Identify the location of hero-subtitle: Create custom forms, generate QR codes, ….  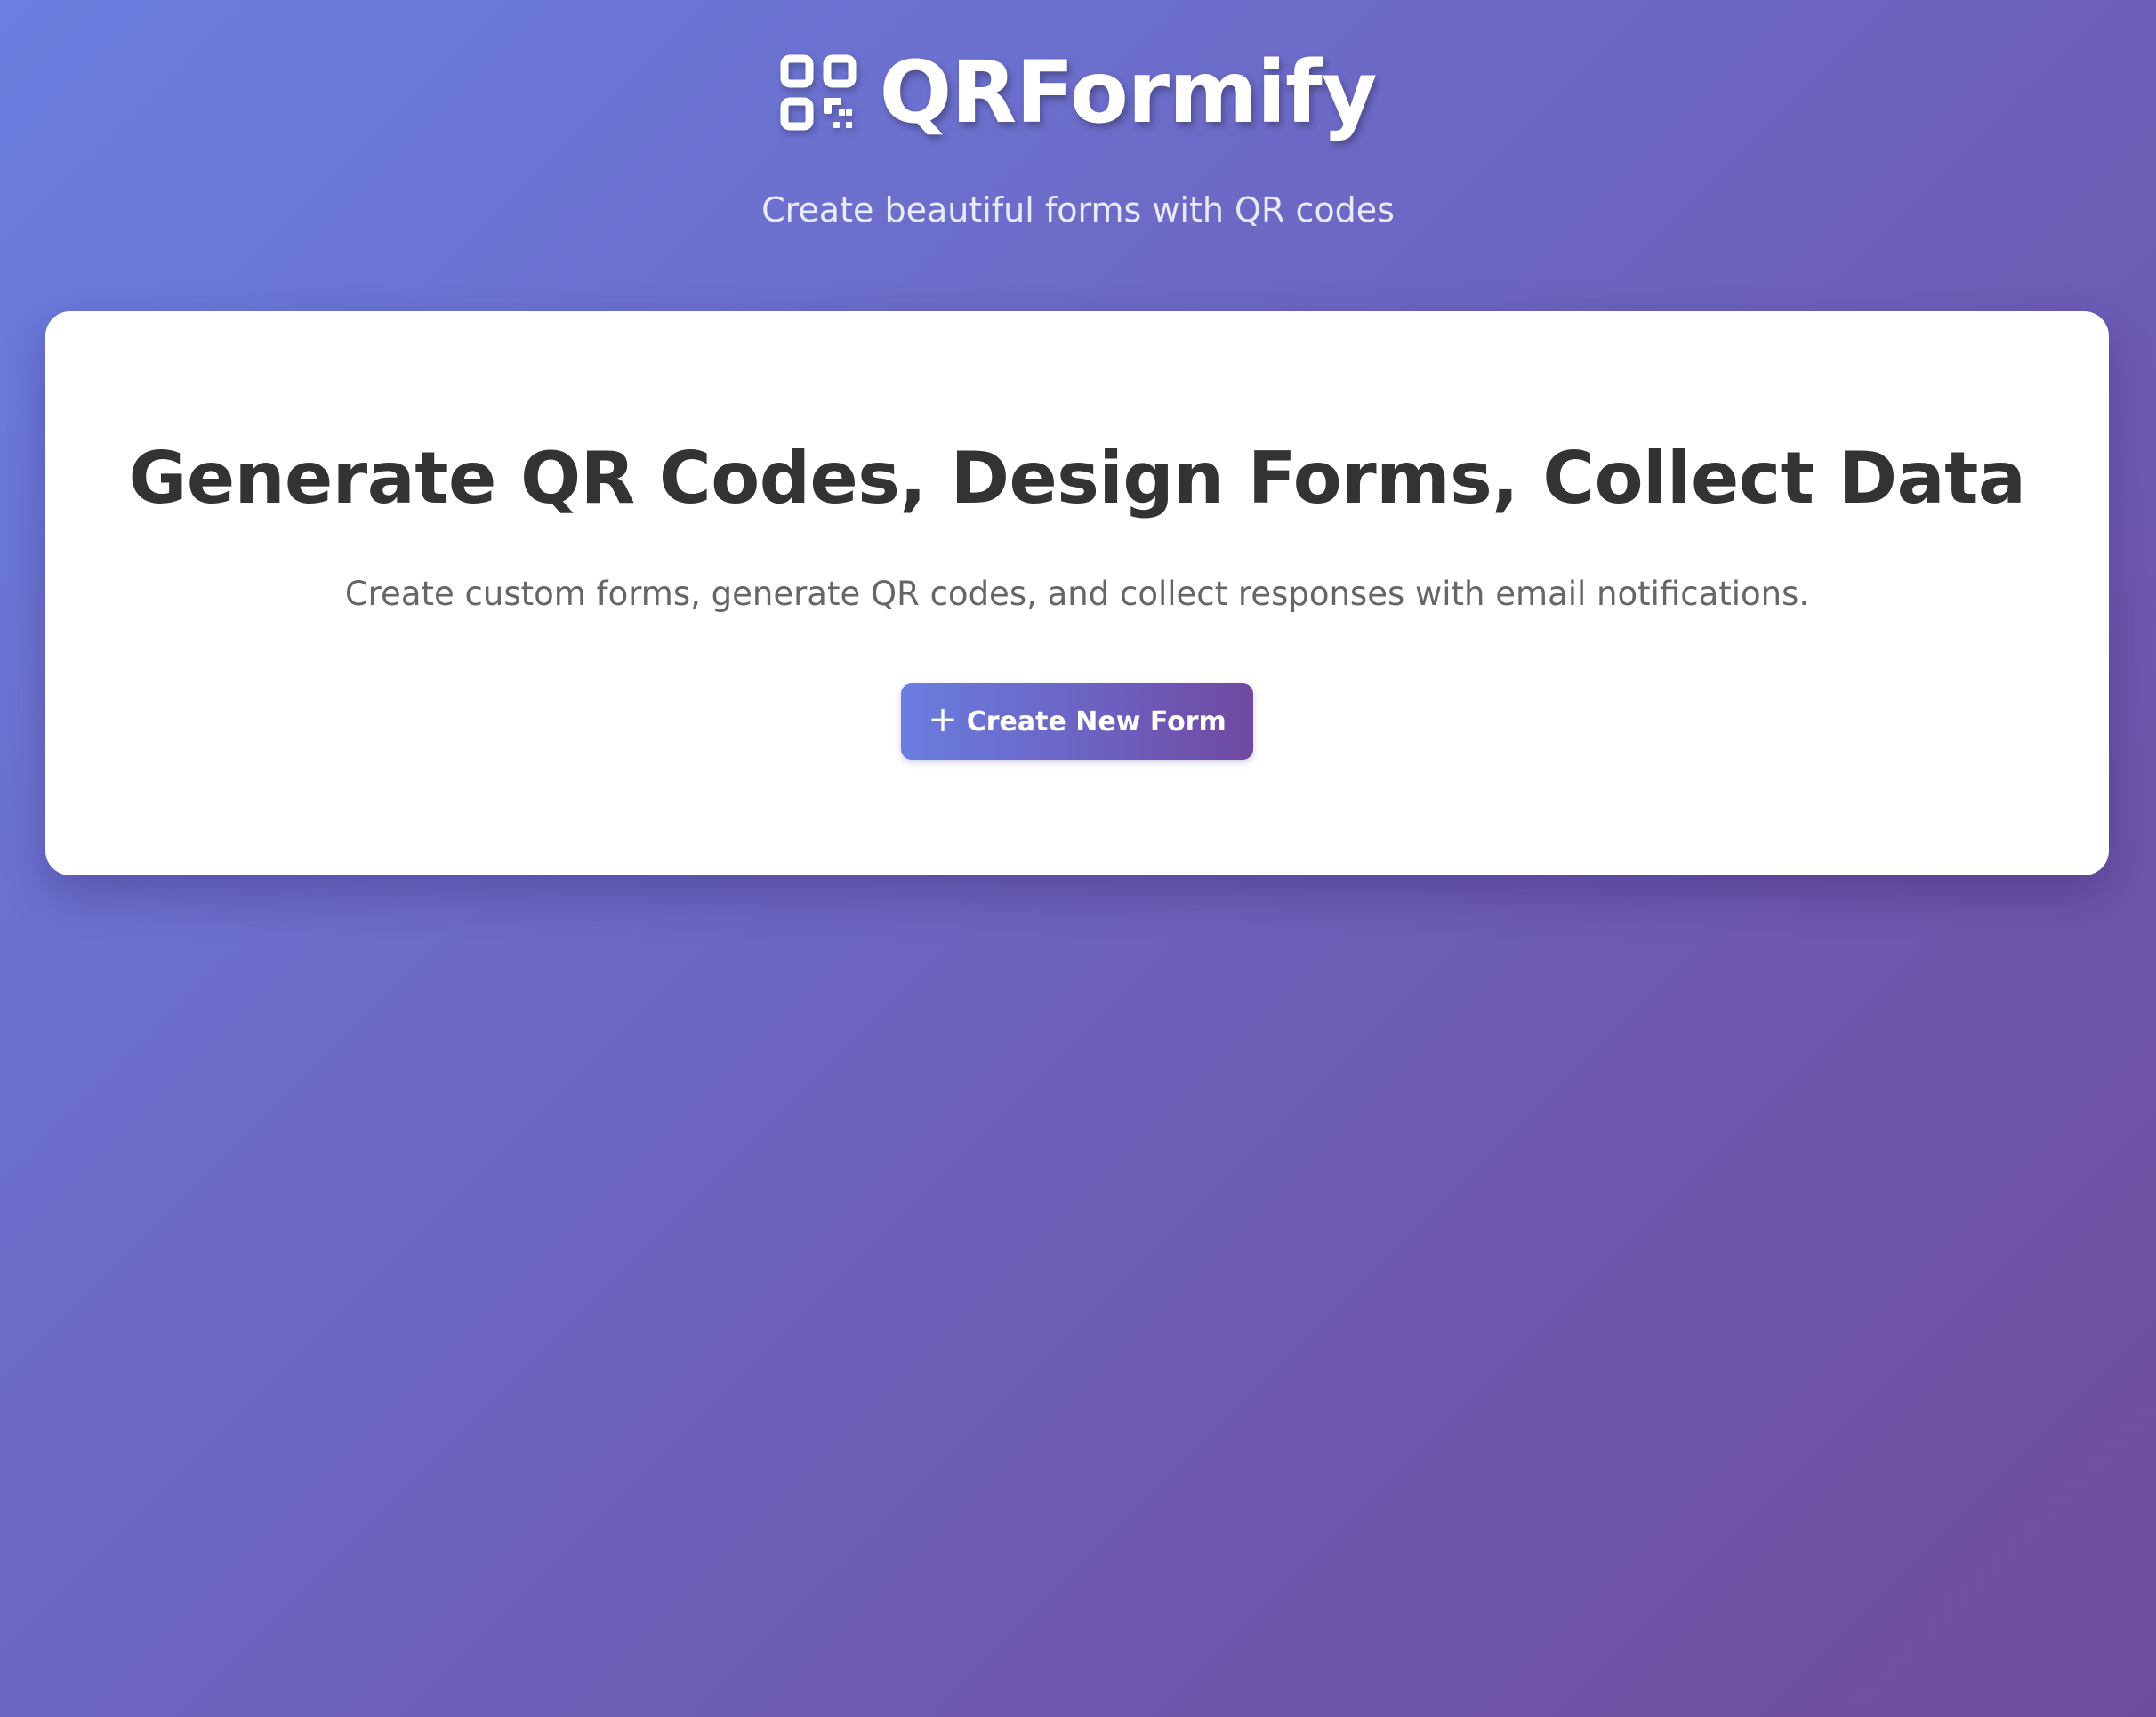
(1077, 594).